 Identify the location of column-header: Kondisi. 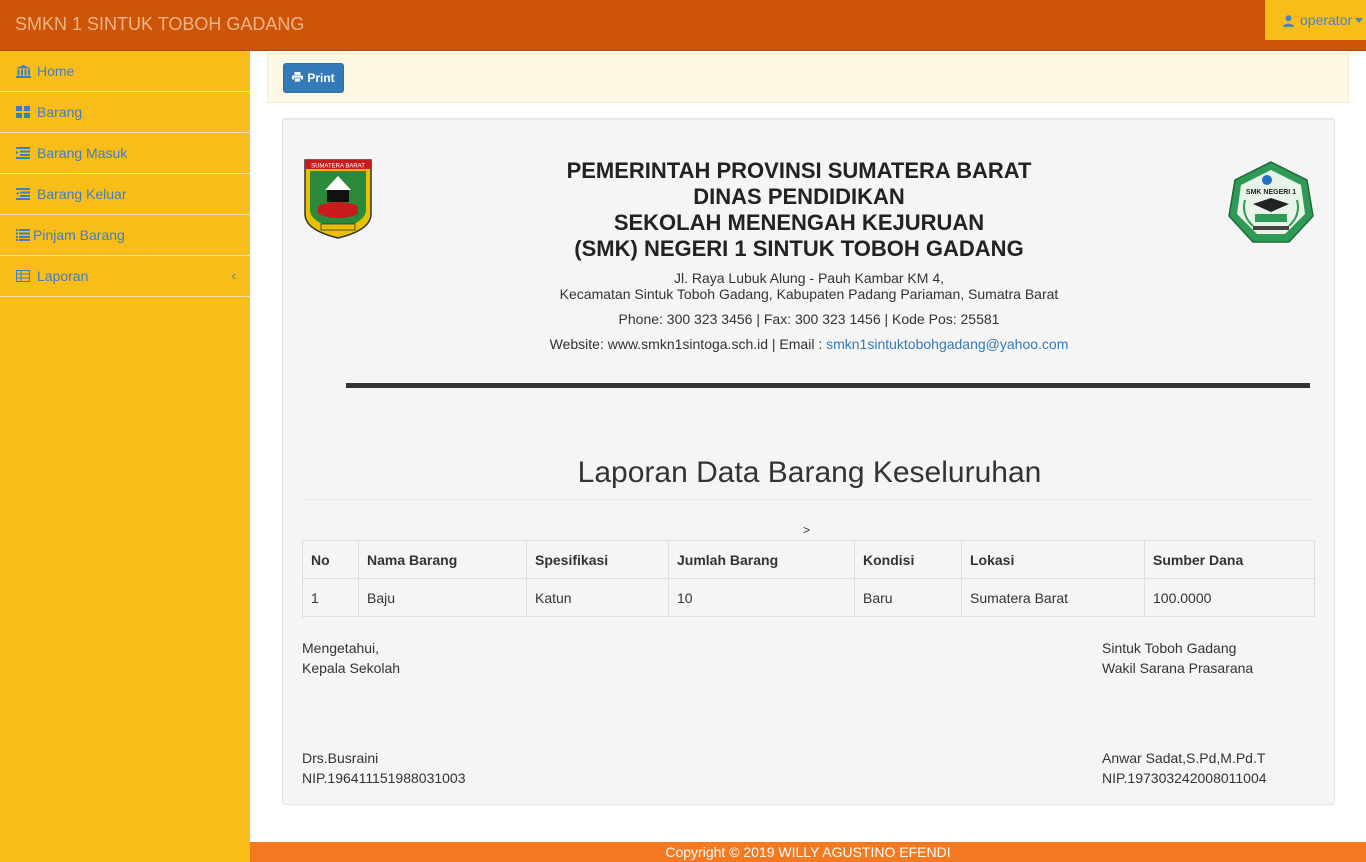
(908, 559).